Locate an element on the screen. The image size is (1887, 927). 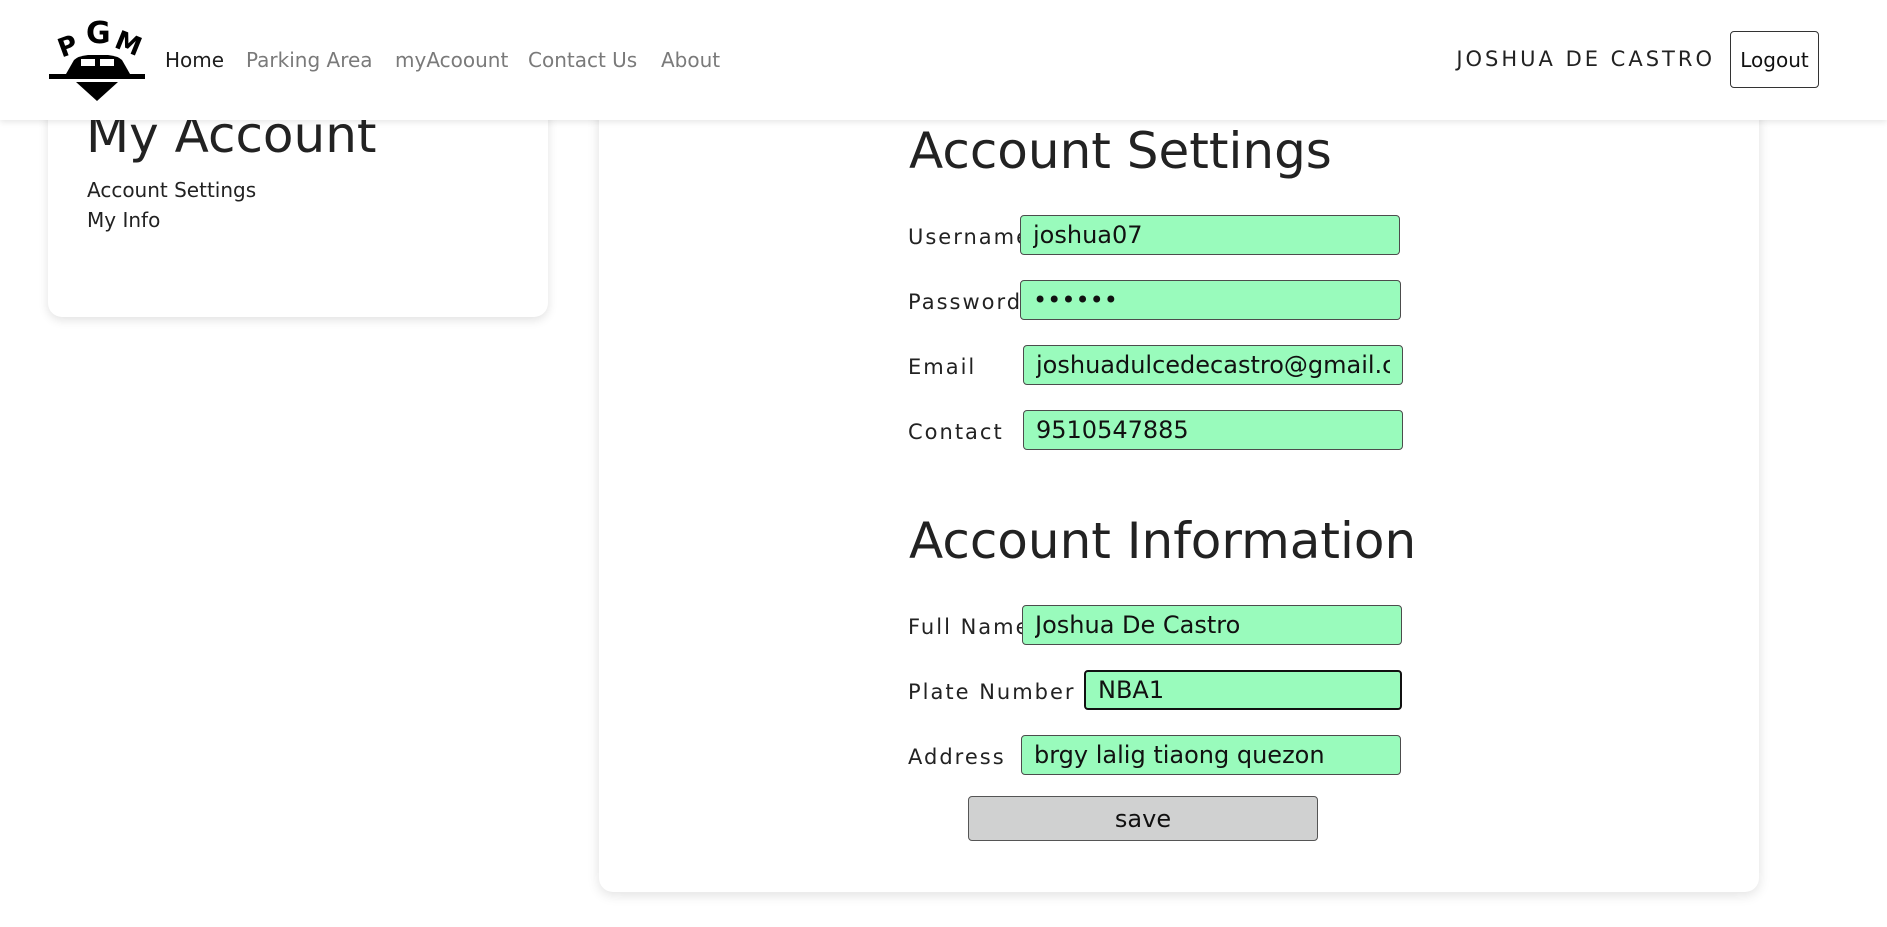
logo-graphic: P G M is located at coordinates (97, 58).